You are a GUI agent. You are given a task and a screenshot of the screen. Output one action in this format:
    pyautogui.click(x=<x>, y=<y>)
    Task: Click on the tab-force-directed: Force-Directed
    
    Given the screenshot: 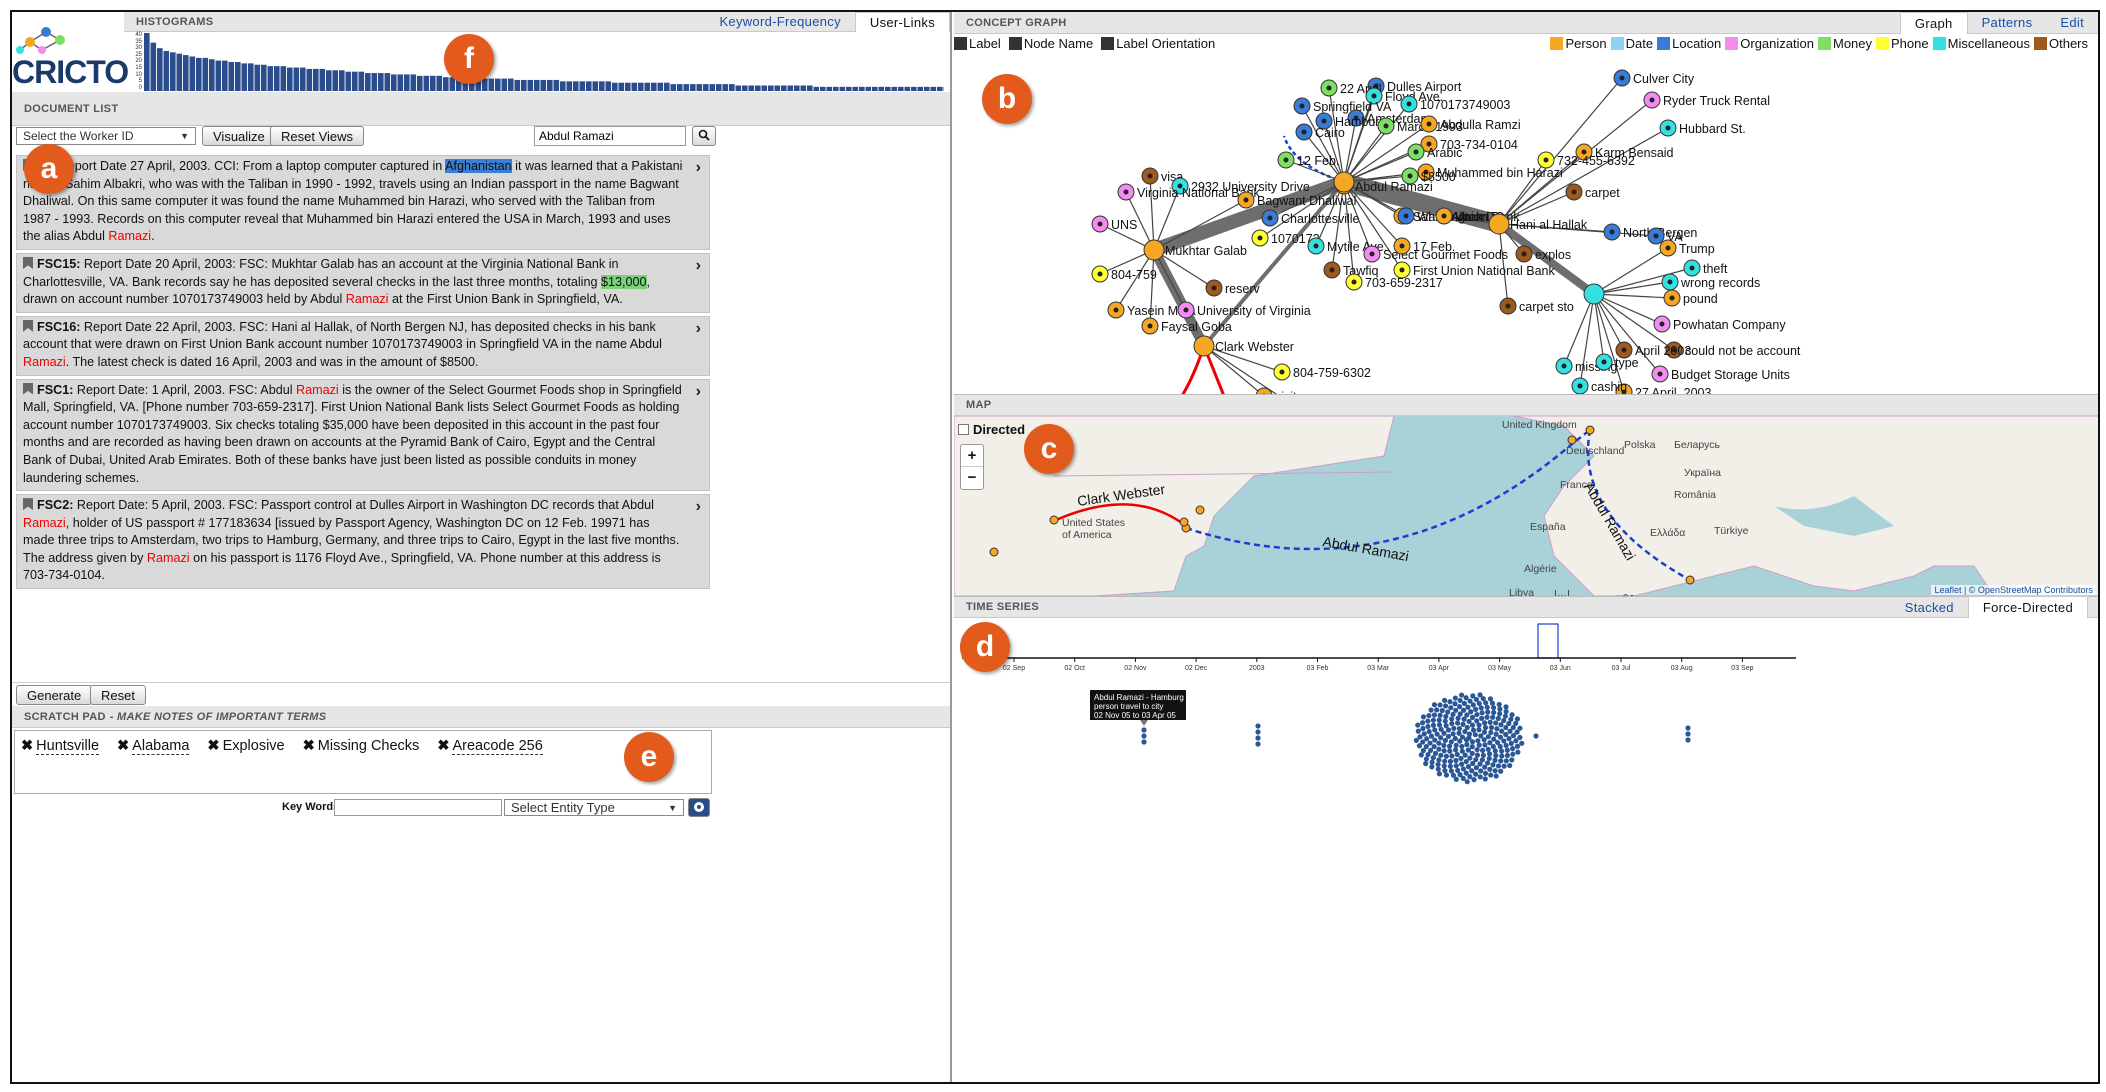 What is the action you would take?
    pyautogui.click(x=2027, y=607)
    